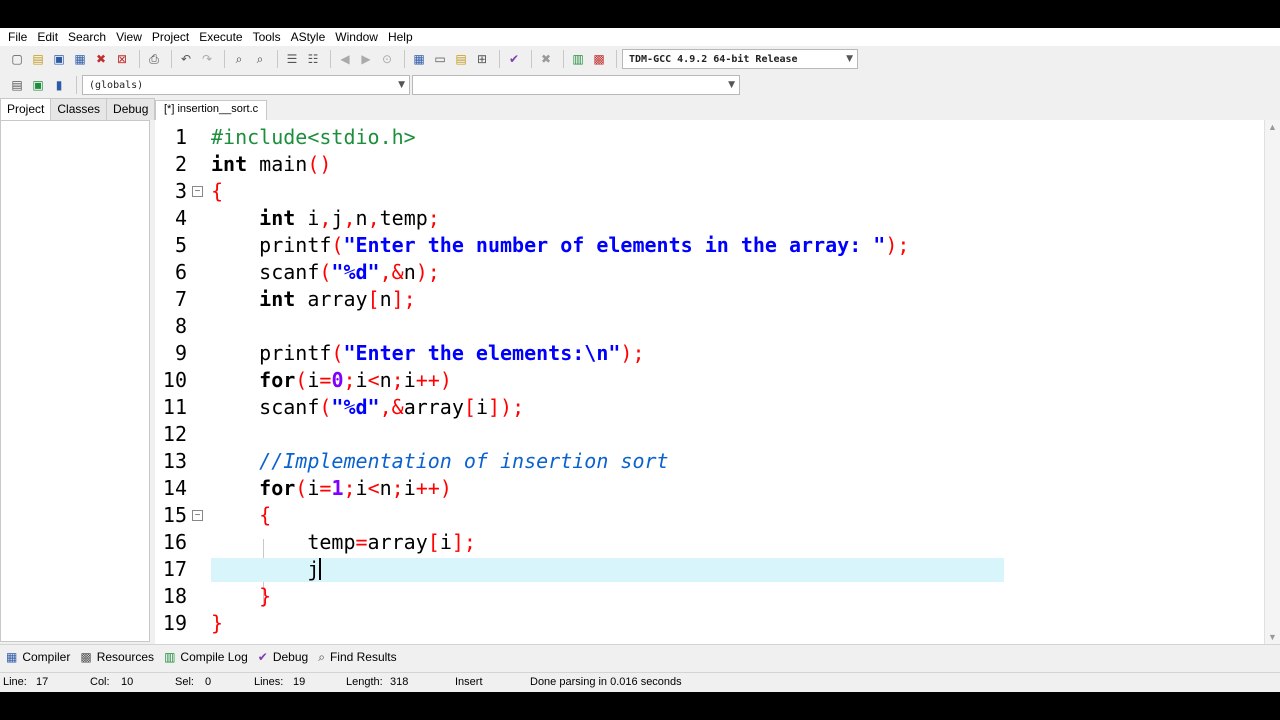 The height and width of the screenshot is (720, 1280). What do you see at coordinates (506, 407) in the screenshot?
I see `code-token: ]);` at bounding box center [506, 407].